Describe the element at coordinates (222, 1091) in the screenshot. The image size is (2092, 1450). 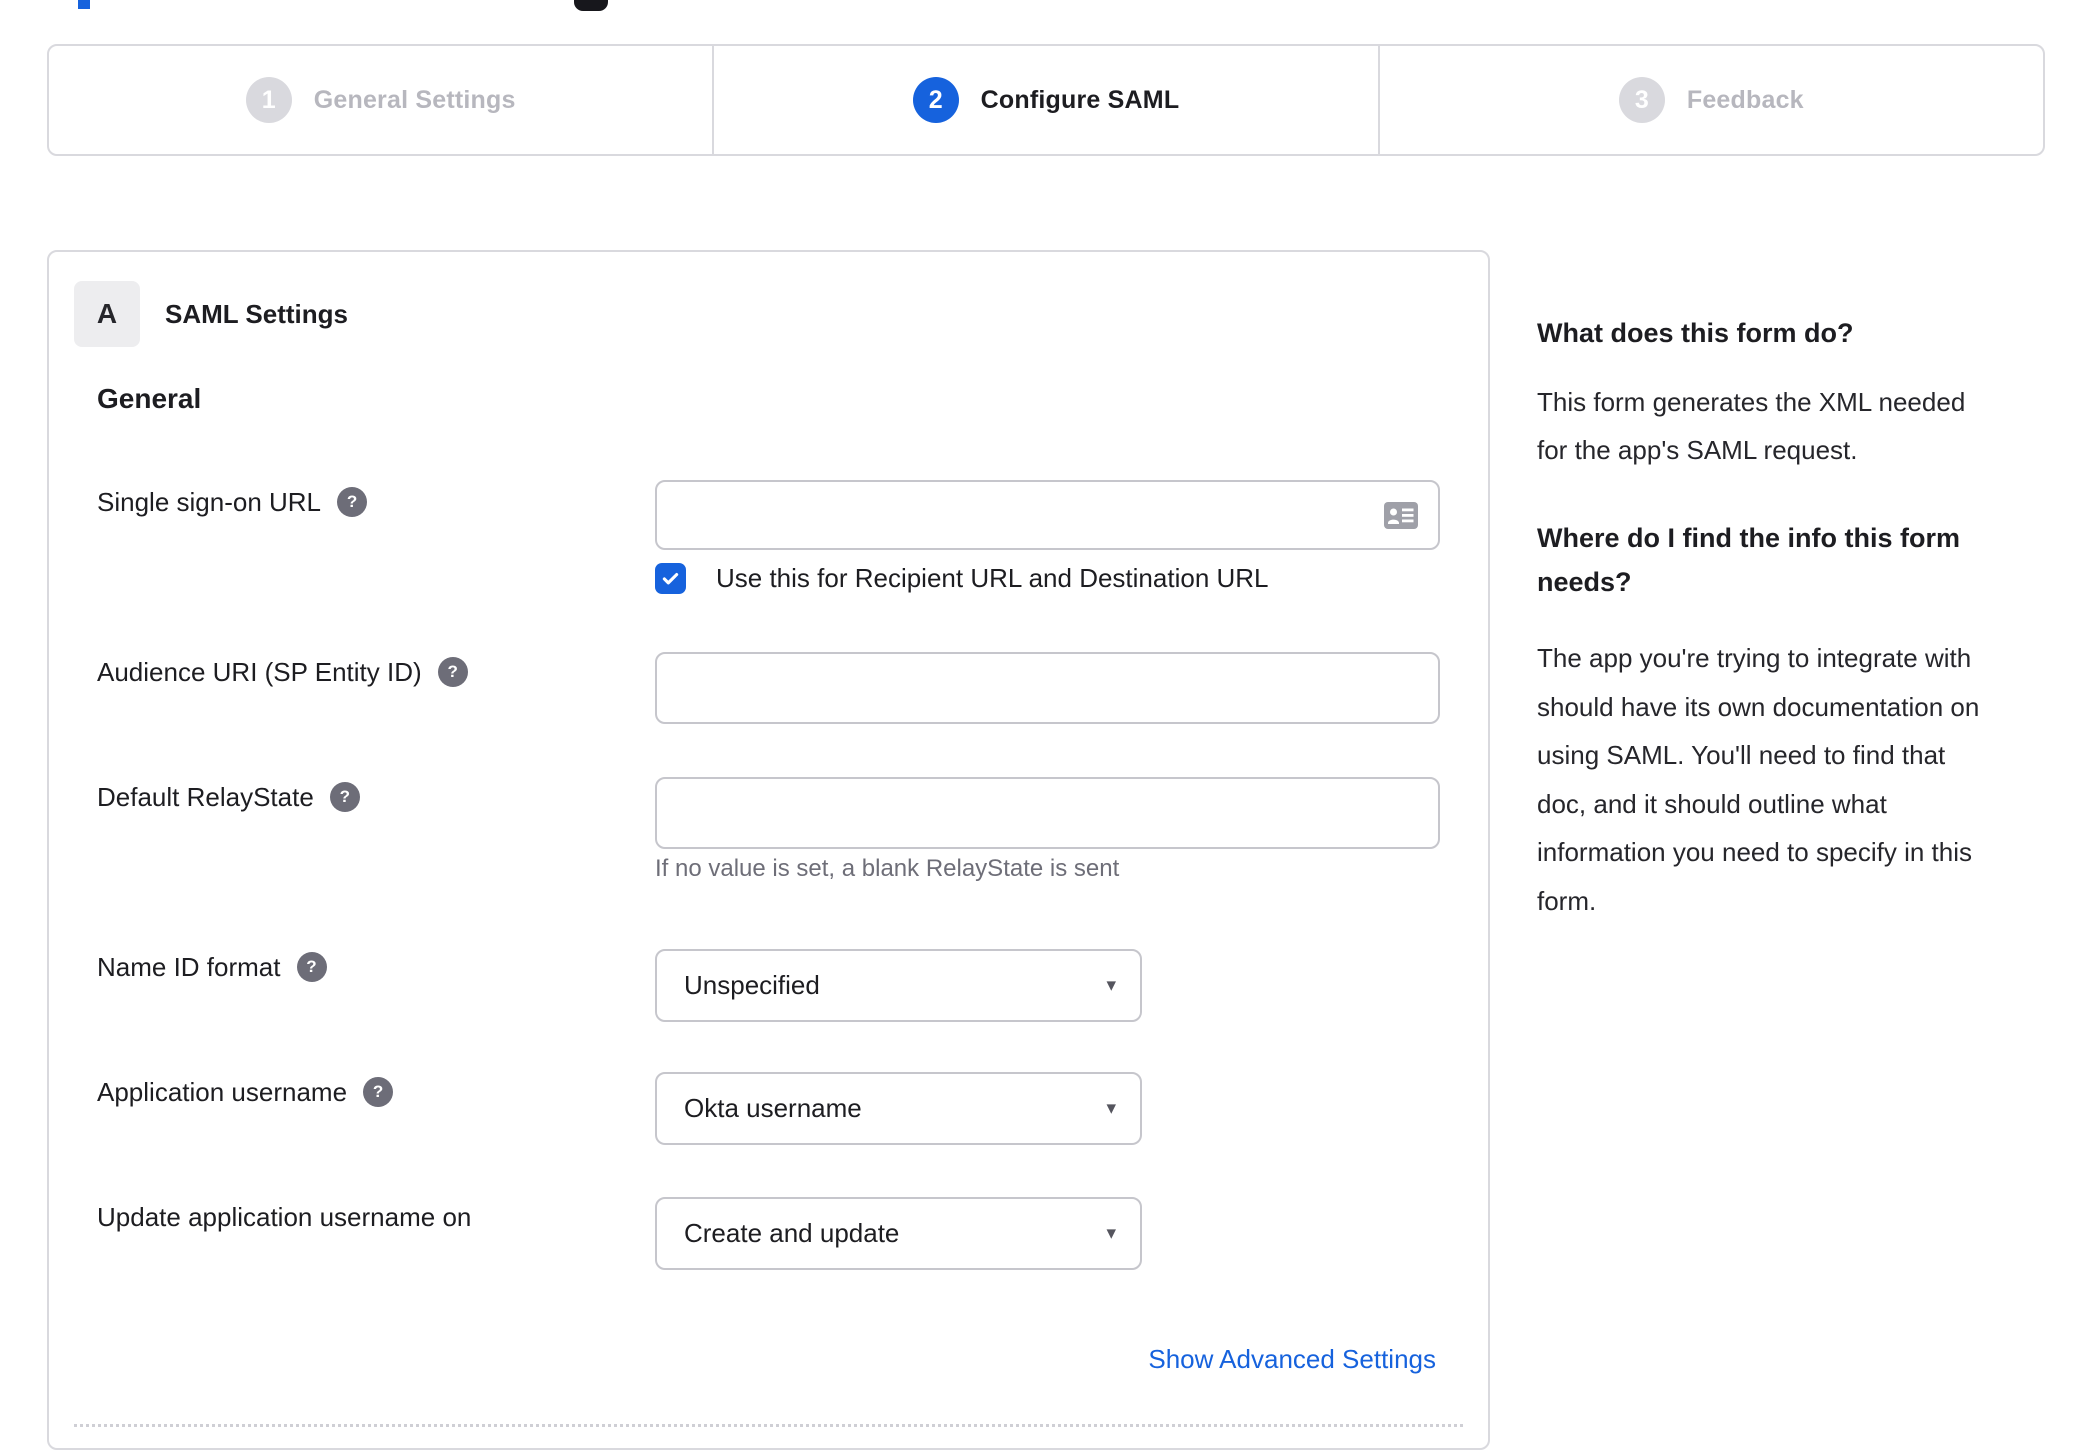
I see `application-username-label-text: Application username` at that location.